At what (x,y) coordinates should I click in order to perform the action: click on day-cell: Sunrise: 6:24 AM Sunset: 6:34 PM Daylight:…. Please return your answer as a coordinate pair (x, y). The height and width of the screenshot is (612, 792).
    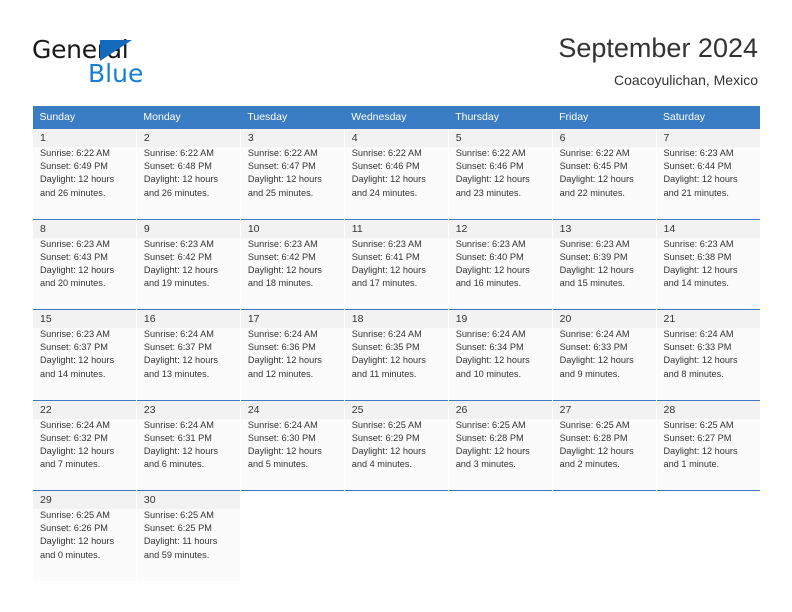
    Looking at the image, I should click on (500, 364).